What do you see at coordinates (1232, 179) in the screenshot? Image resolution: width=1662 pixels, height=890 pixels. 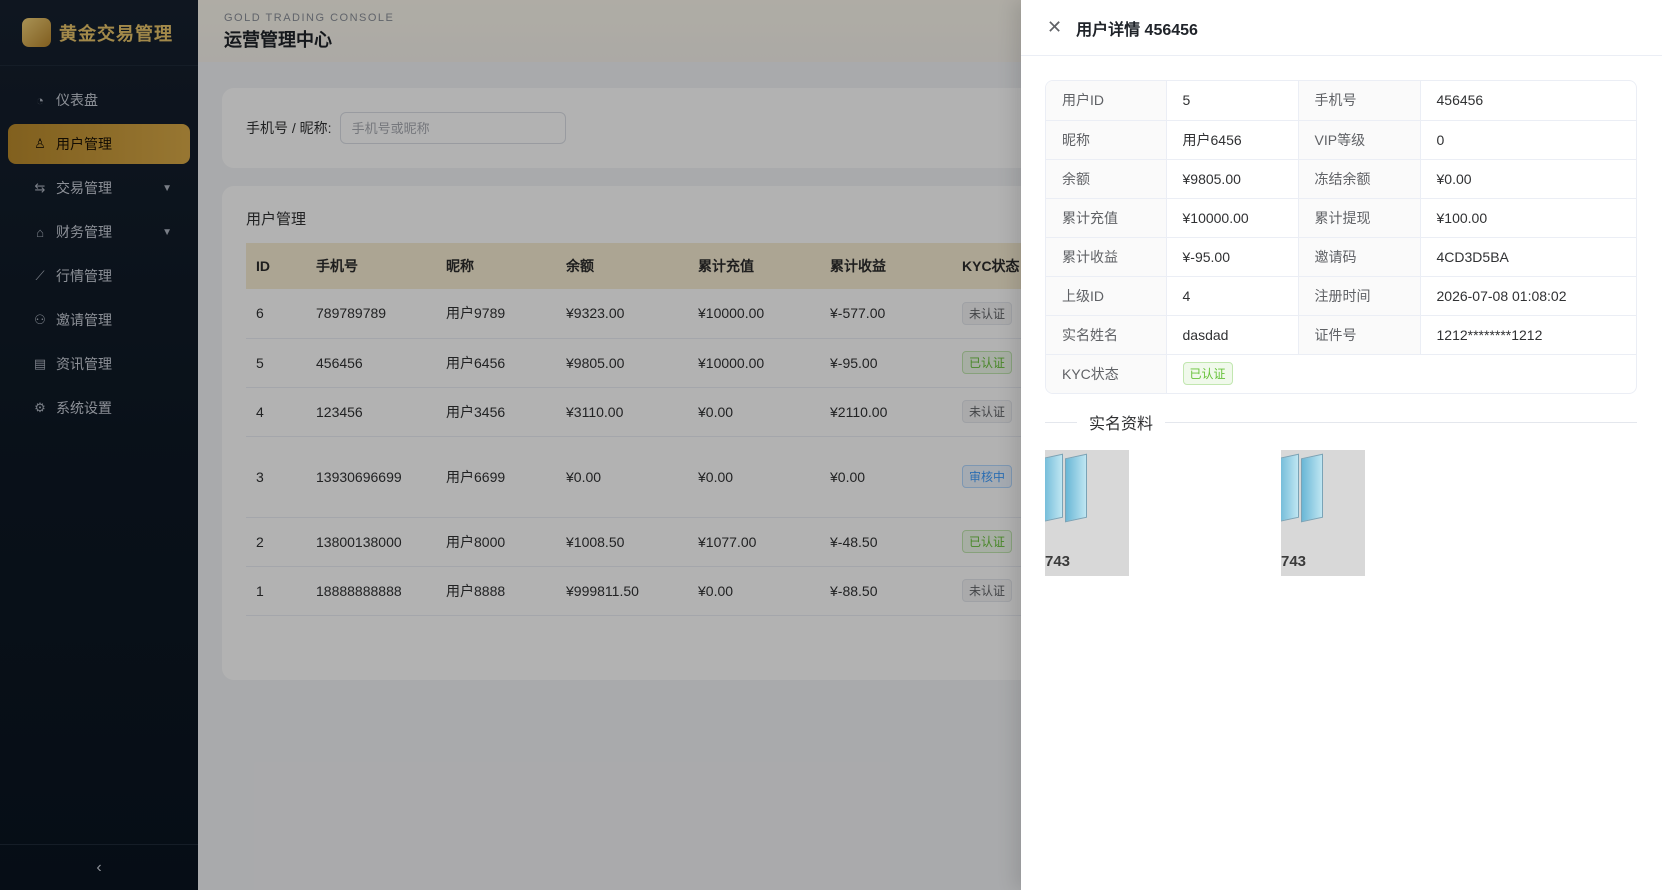 I see `desc-value: ¥9805.00` at bounding box center [1232, 179].